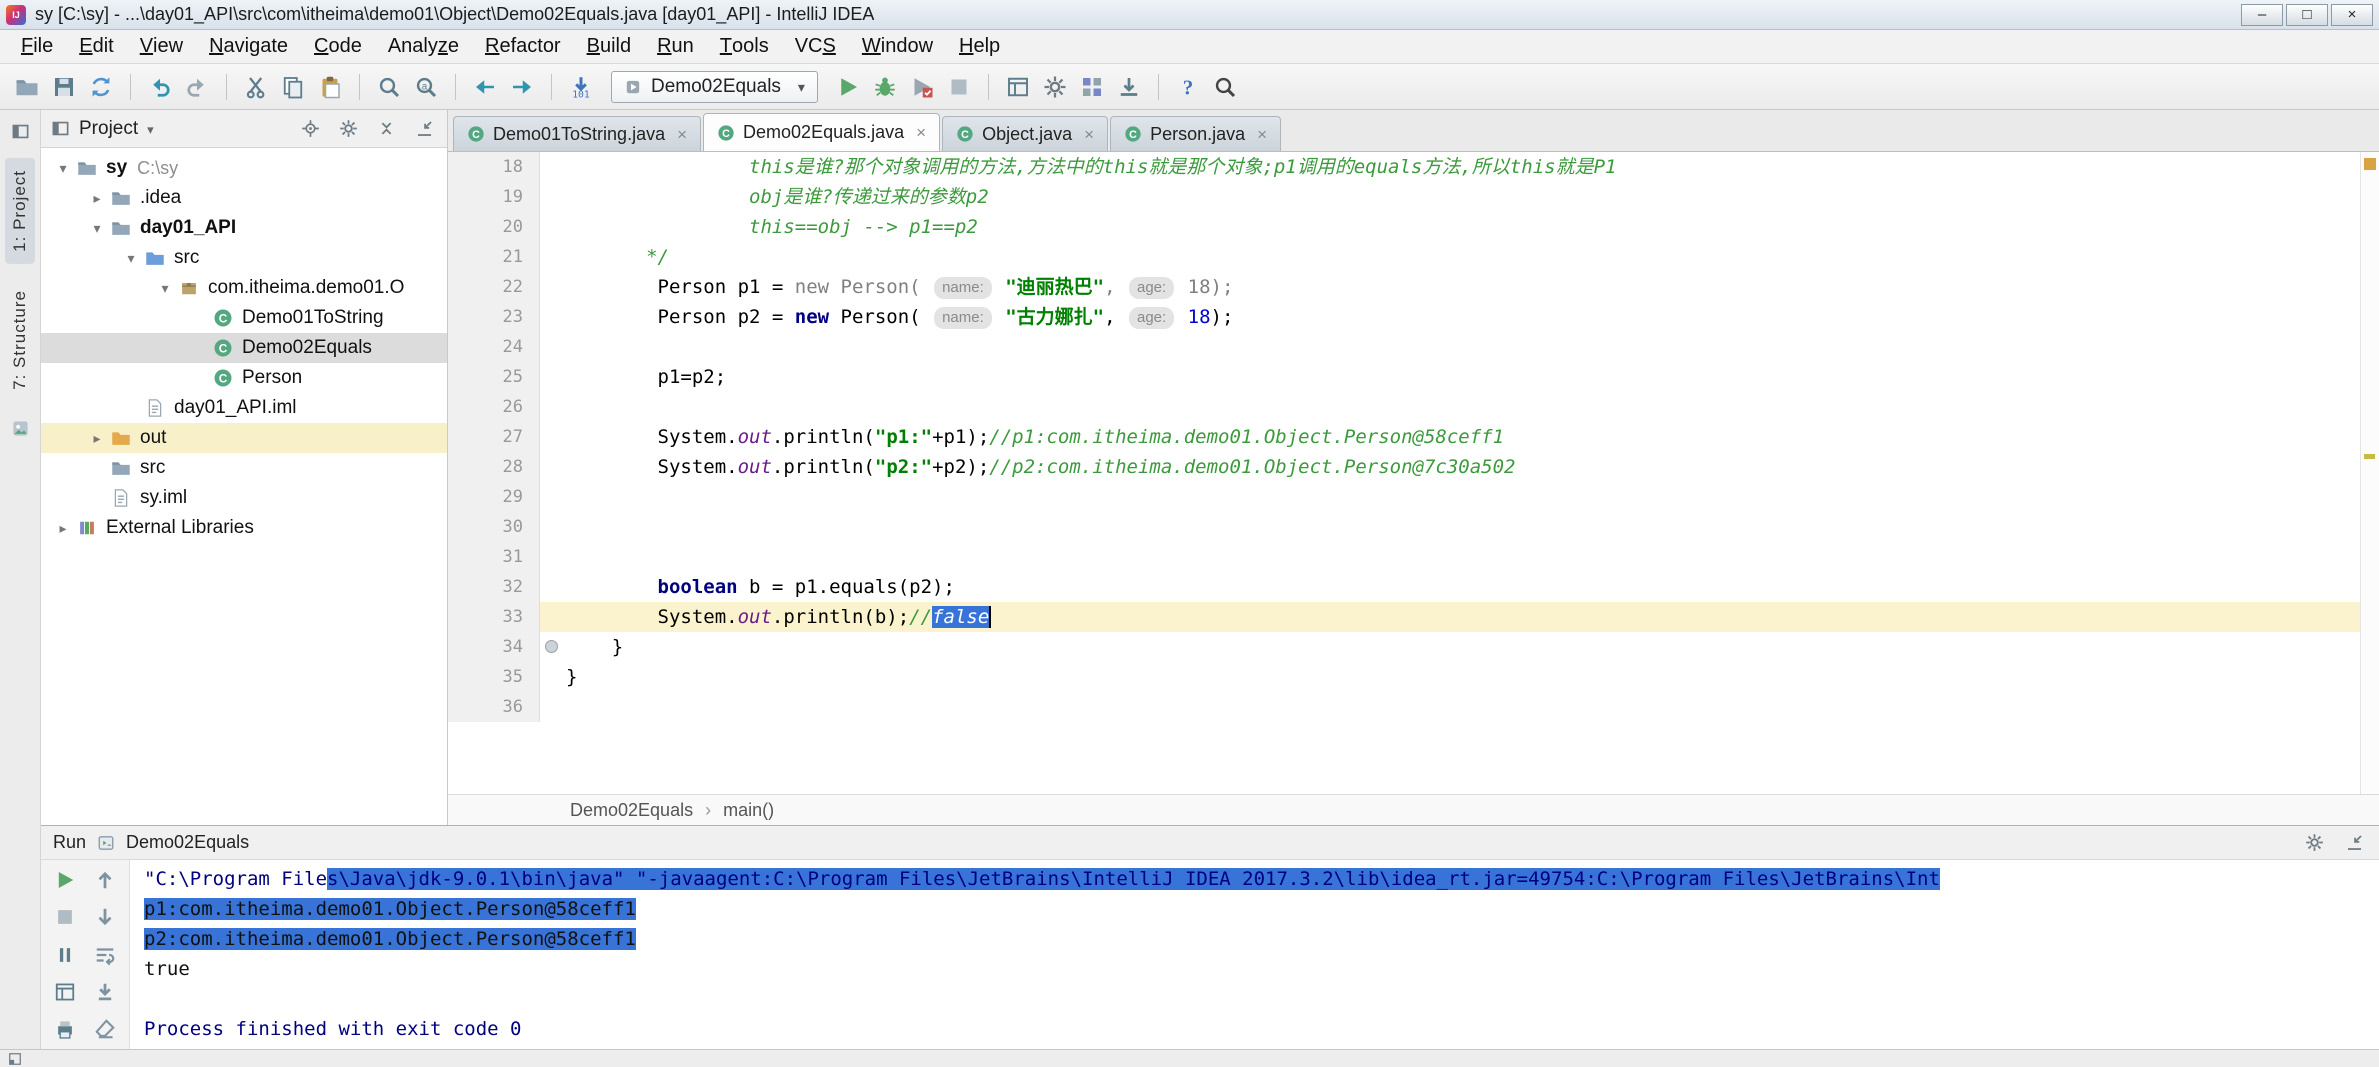  I want to click on line-number: 34, so click(494, 647).